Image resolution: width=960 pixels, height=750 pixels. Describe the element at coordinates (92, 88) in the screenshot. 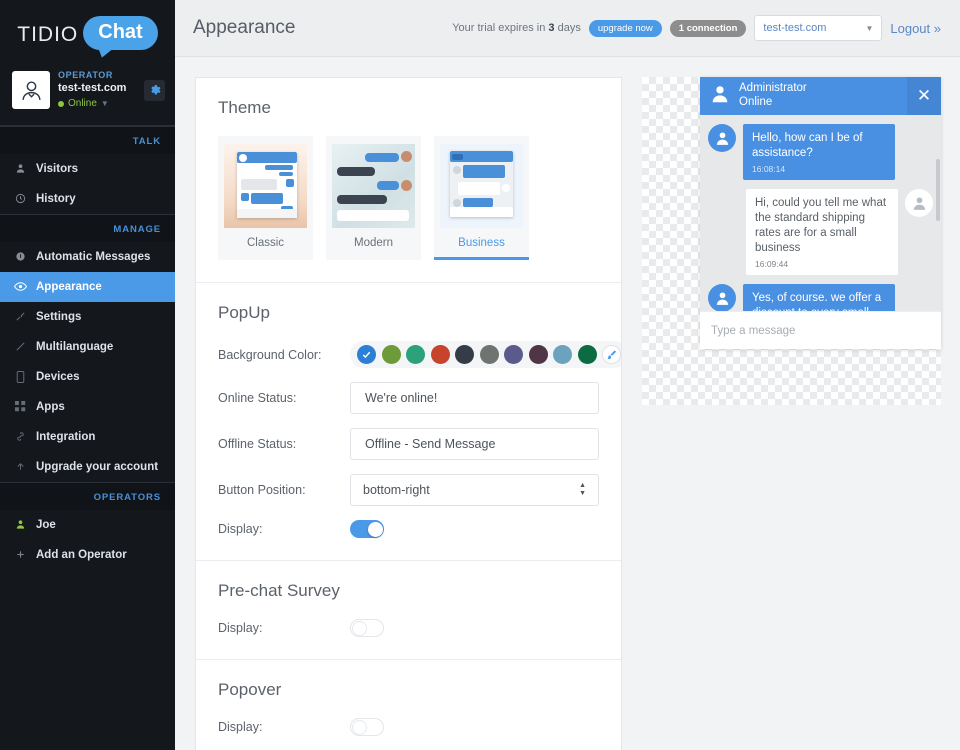

I see `operator-domain: test-test.com` at that location.